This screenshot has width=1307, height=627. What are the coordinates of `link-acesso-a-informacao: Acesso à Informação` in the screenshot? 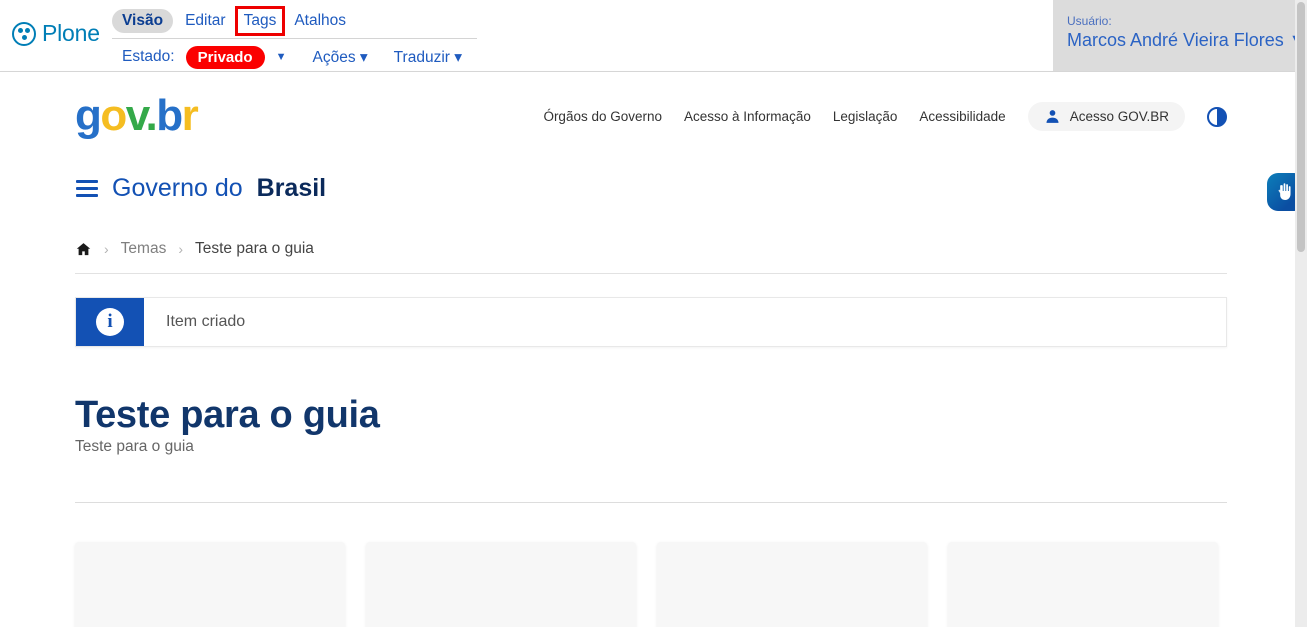 It's located at (747, 116).